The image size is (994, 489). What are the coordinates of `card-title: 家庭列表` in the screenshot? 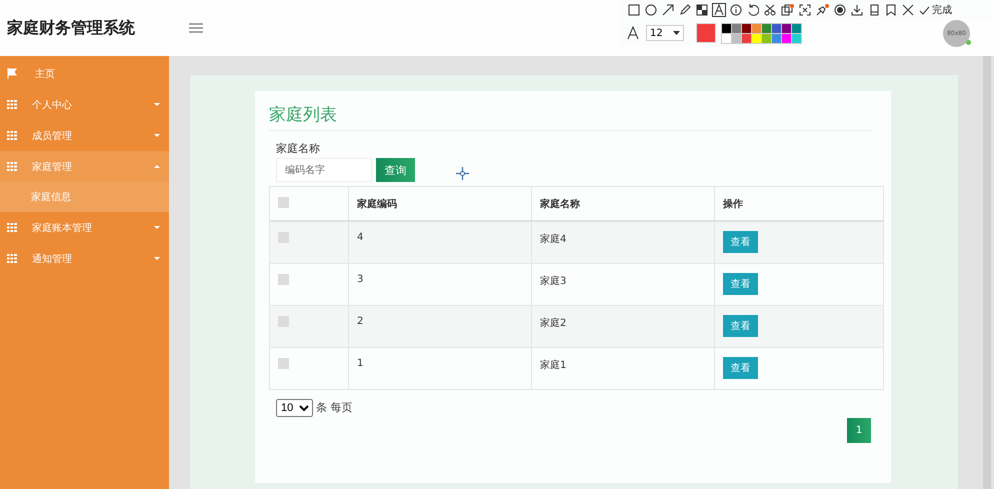 It's located at (570, 117).